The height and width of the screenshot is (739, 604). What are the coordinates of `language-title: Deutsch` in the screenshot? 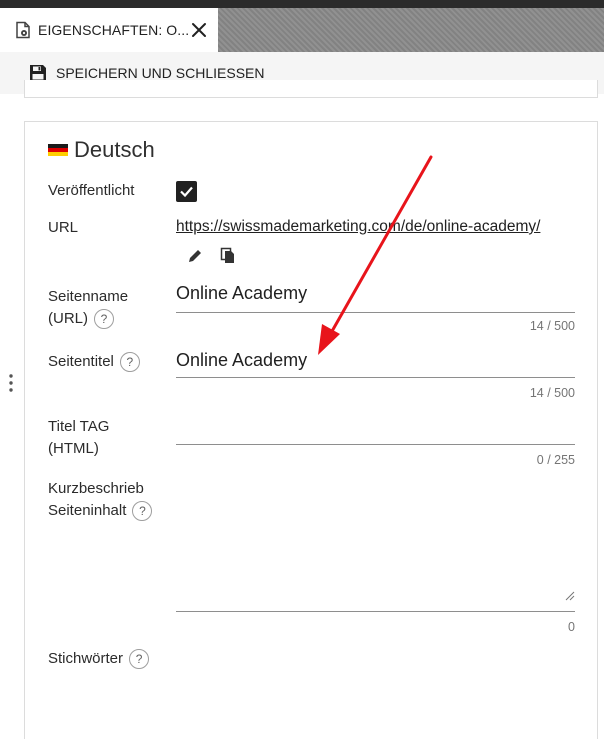 It's located at (114, 149).